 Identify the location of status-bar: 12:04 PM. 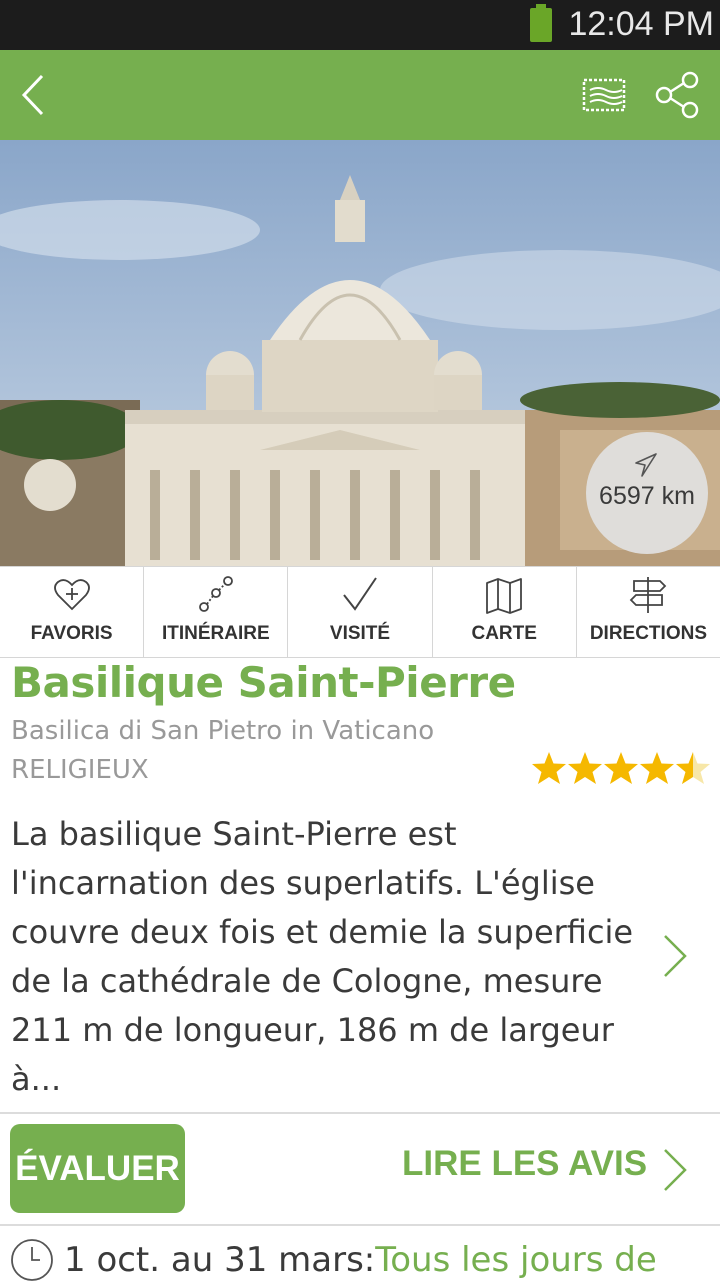
(360, 25).